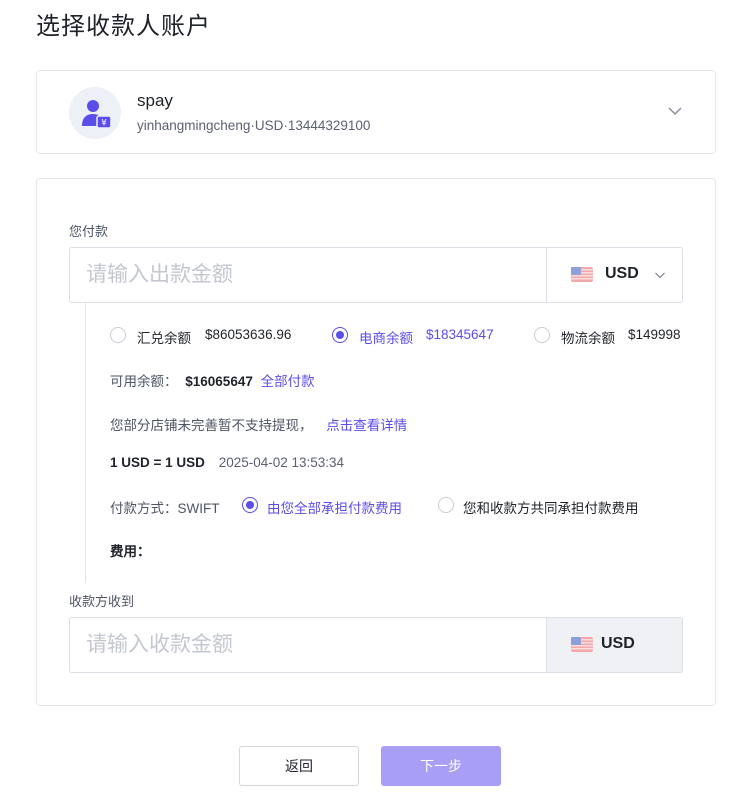 This screenshot has height=801, width=742. I want to click on pay-all-link: 全部付款, so click(288, 381).